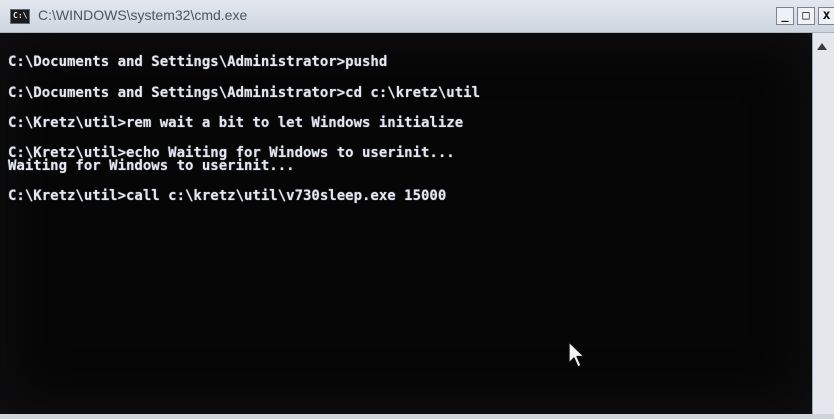  I want to click on console-app-icon-text: C:\, so click(20, 15).